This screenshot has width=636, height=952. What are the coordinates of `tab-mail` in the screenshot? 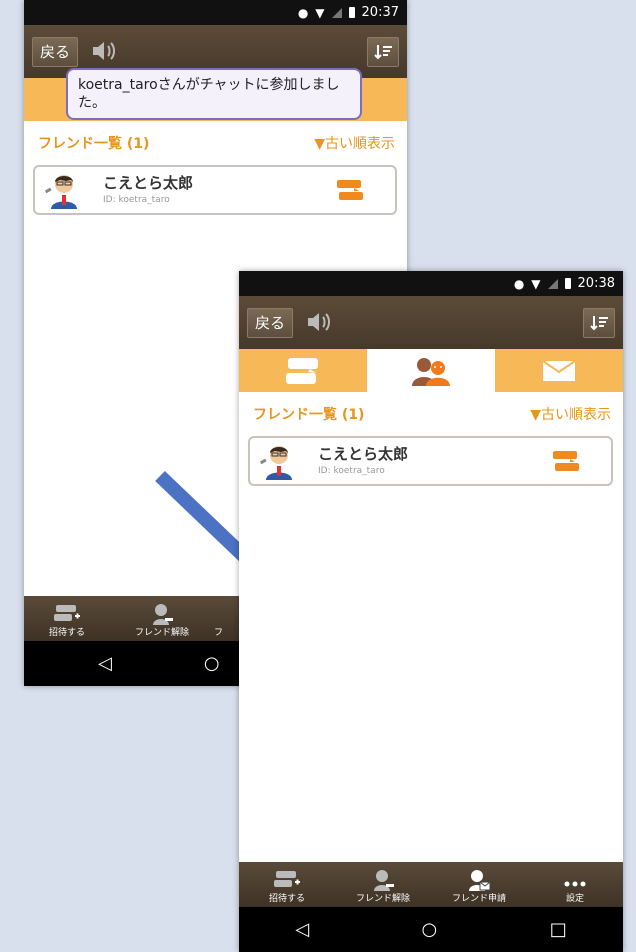 It's located at (559, 370).